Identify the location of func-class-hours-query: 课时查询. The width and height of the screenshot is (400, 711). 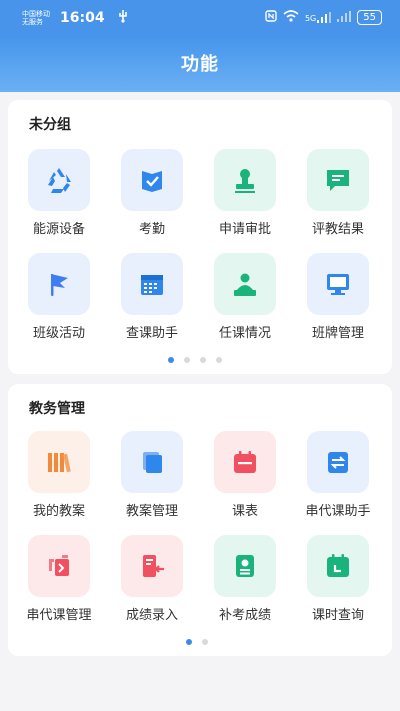
(338, 579).